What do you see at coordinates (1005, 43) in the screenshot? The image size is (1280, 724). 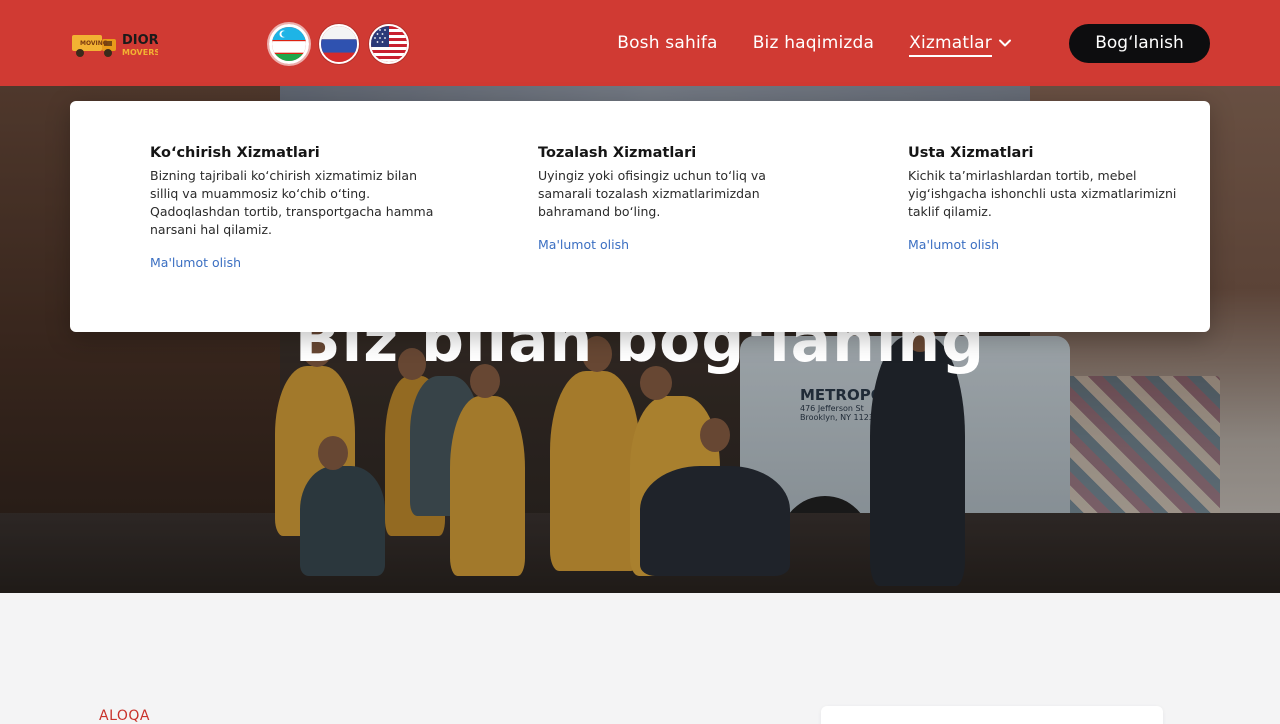 I see `chevron-down-icon` at bounding box center [1005, 43].